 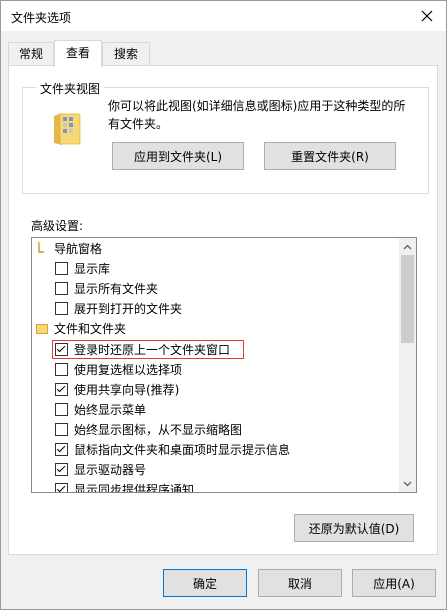 I want to click on option-label: 使用复选框以选择项, so click(x=128, y=369).